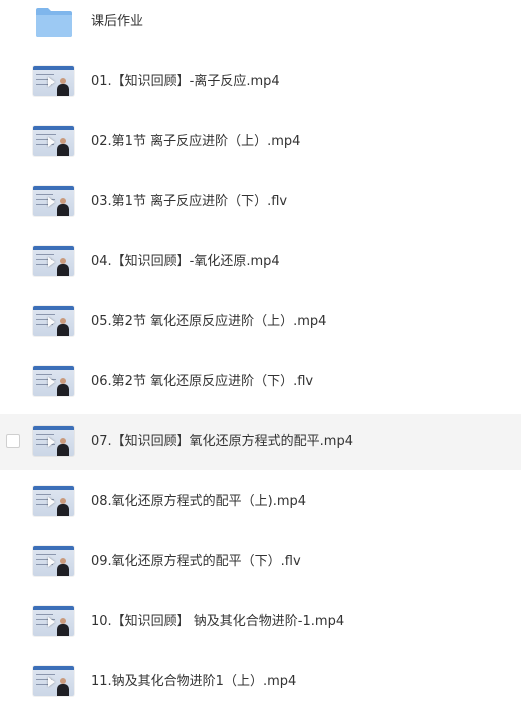  I want to click on file-row: 03.第1节 离子反应进阶（下）.flv, so click(260, 202).